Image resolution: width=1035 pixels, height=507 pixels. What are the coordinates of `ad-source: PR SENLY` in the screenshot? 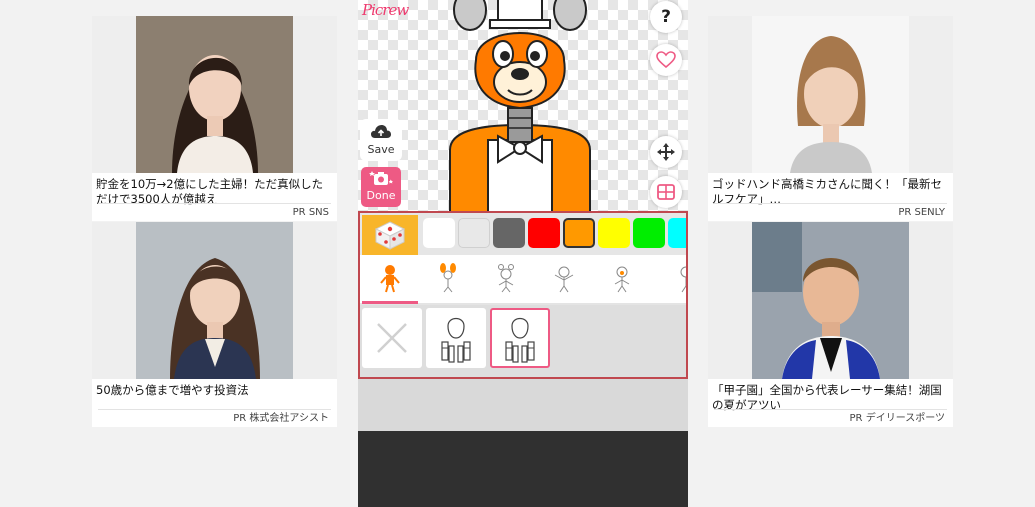 It's located at (921, 212).